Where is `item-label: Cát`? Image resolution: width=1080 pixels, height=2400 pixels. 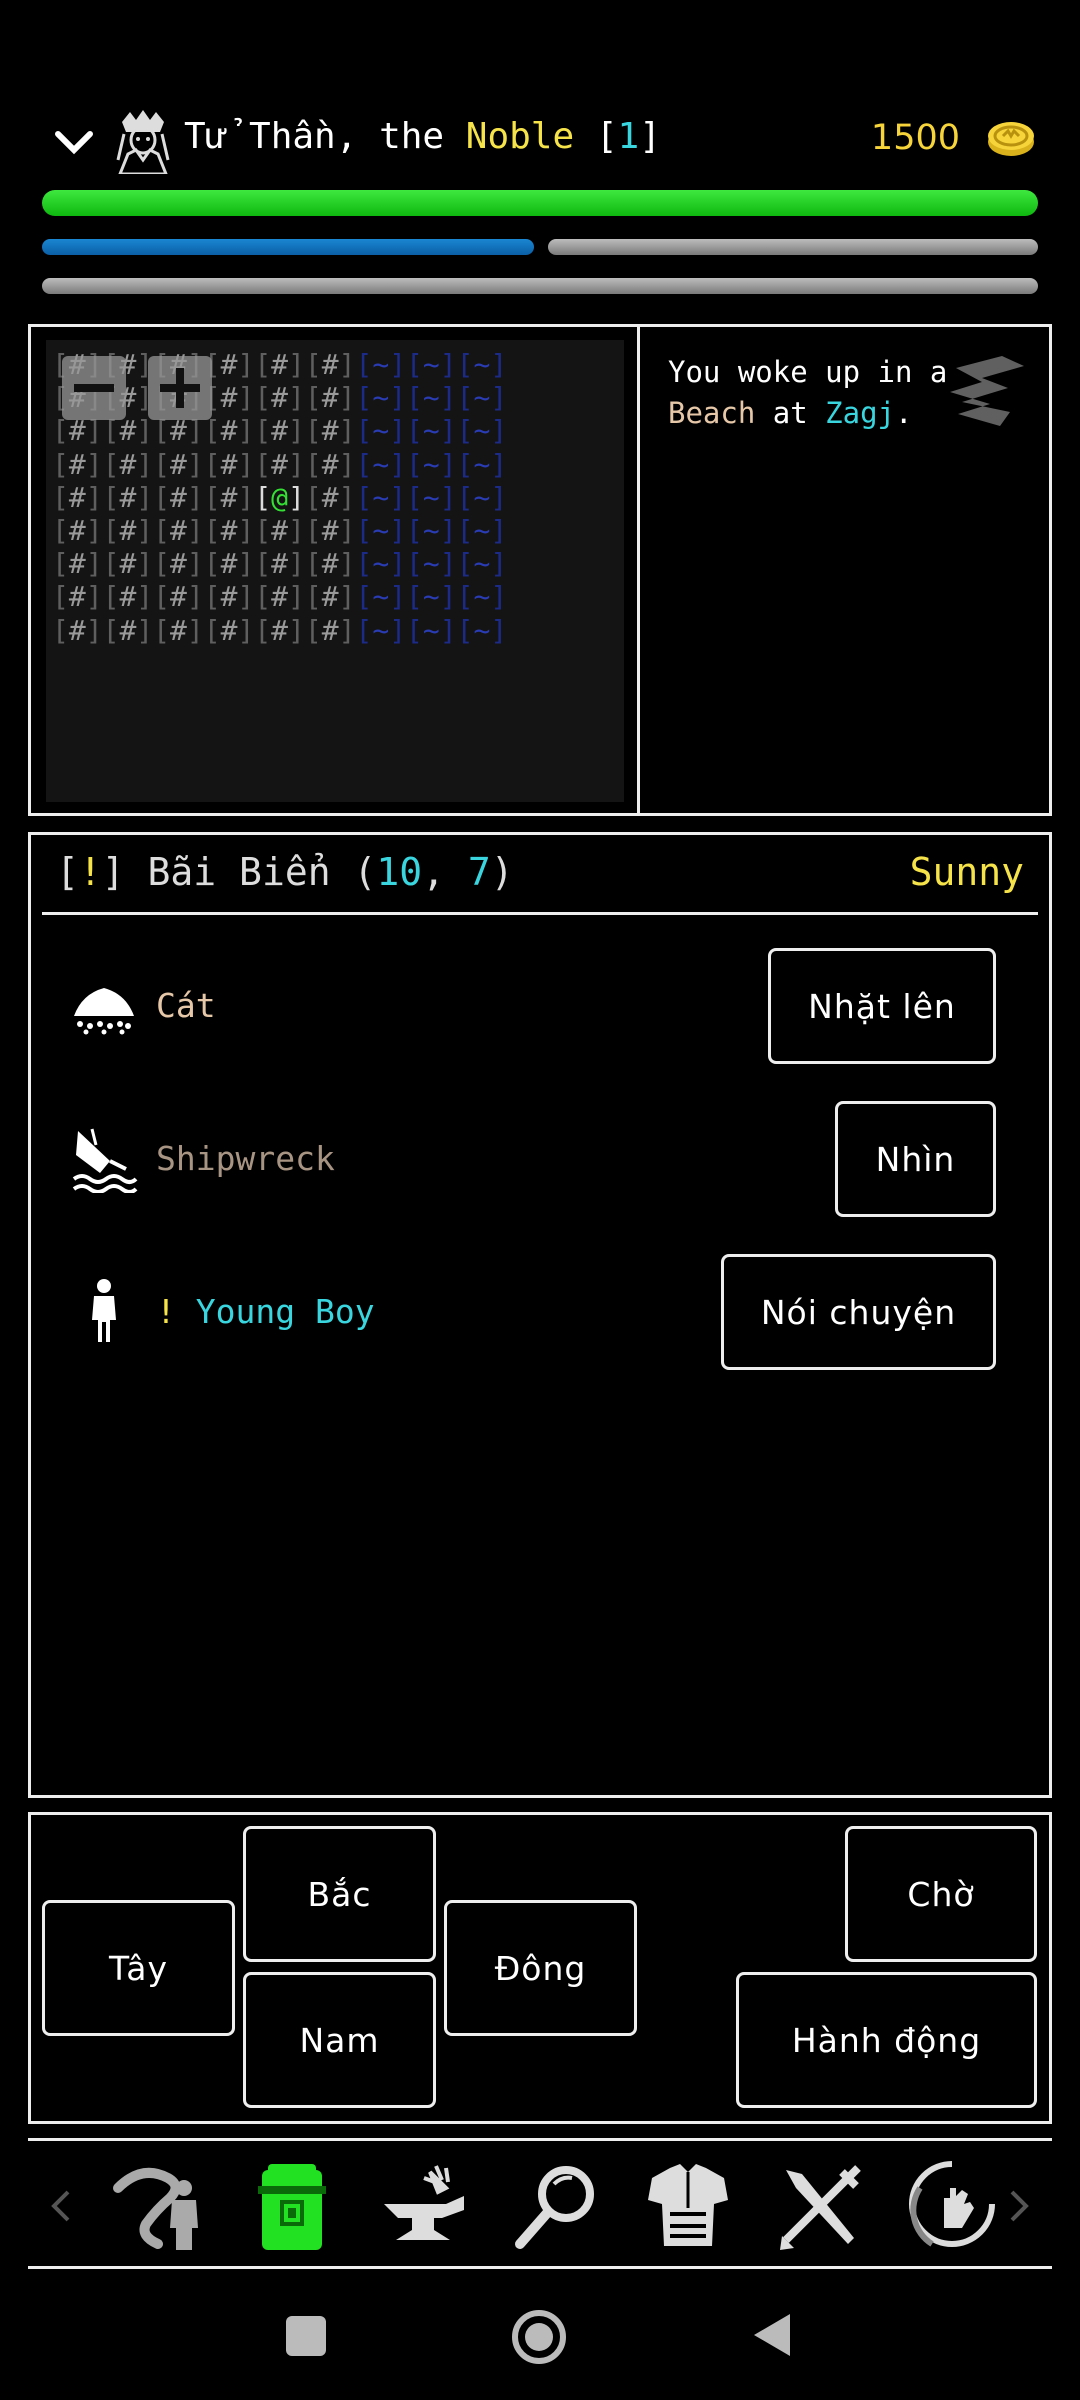
item-label: Cát is located at coordinates (186, 1005).